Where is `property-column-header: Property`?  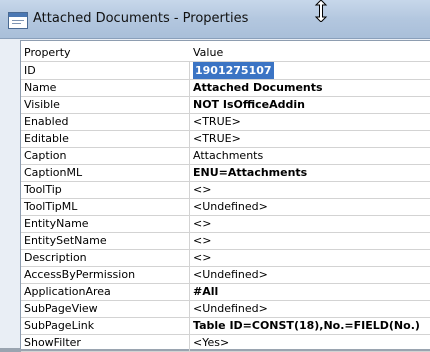
property-column-header: Property is located at coordinates (47, 52).